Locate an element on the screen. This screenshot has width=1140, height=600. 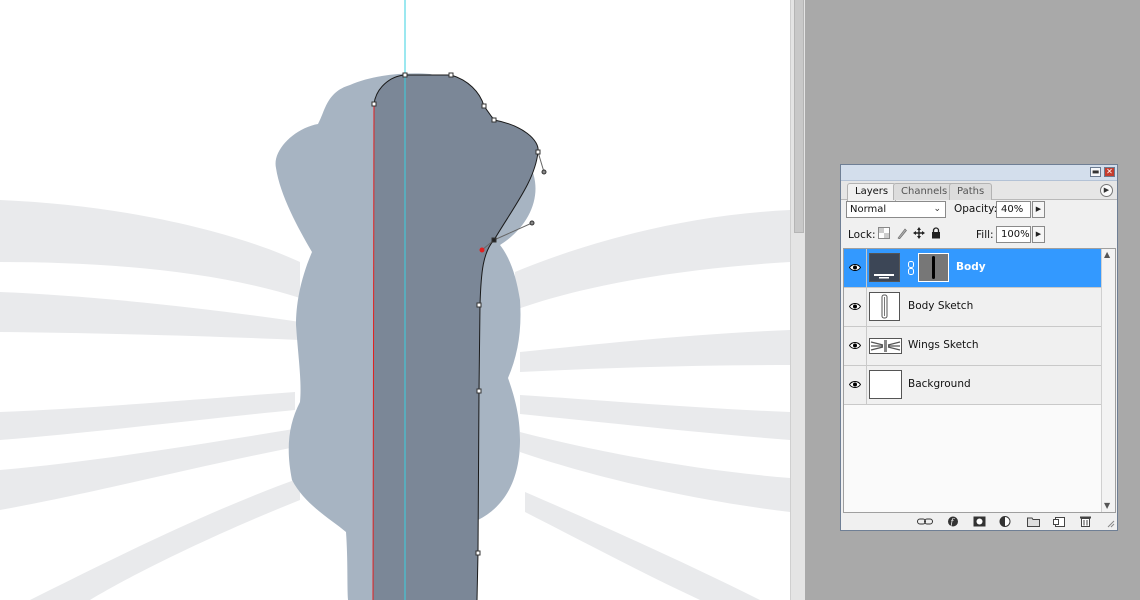
blend-mode-select: Normal ⌄ is located at coordinates (896, 209).